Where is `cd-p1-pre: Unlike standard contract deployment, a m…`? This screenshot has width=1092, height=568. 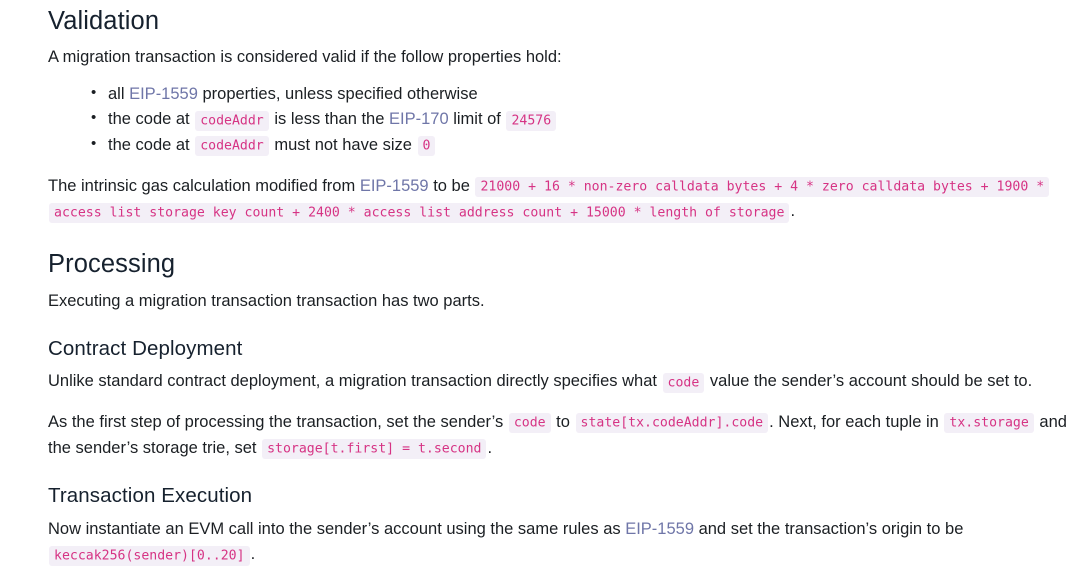 cd-p1-pre: Unlike standard contract deployment, a m… is located at coordinates (355, 381).